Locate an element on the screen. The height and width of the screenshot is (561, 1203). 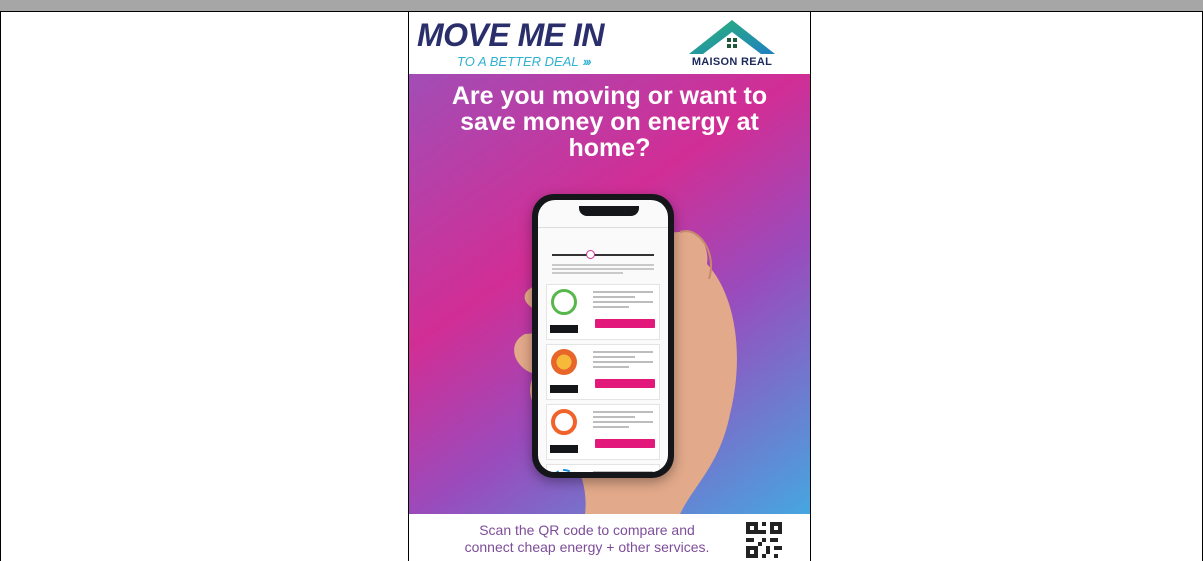
qr-code-icon is located at coordinates (764, 540).